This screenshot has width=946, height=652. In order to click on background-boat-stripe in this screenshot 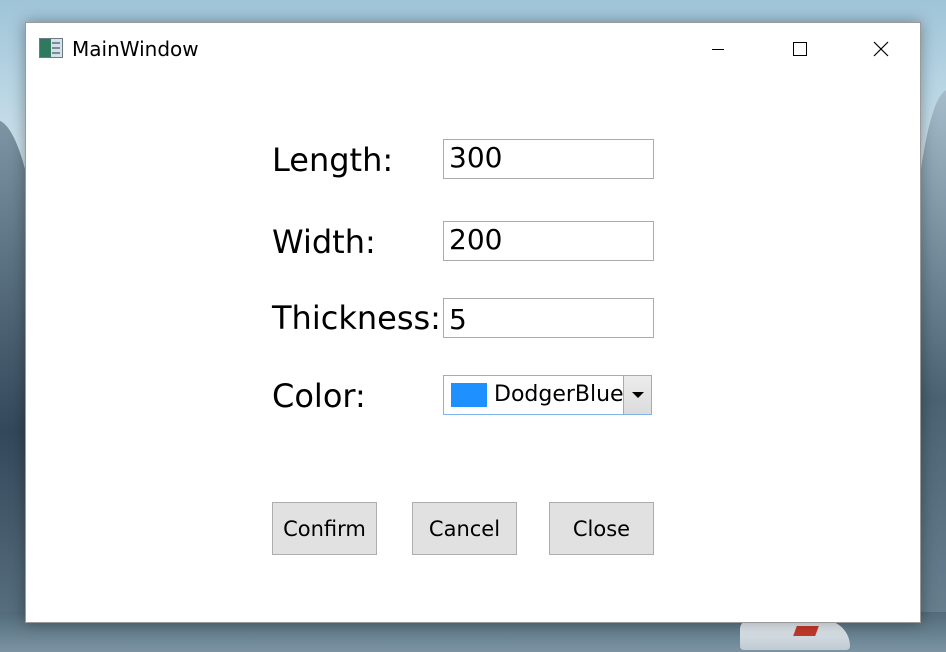, I will do `click(806, 631)`.